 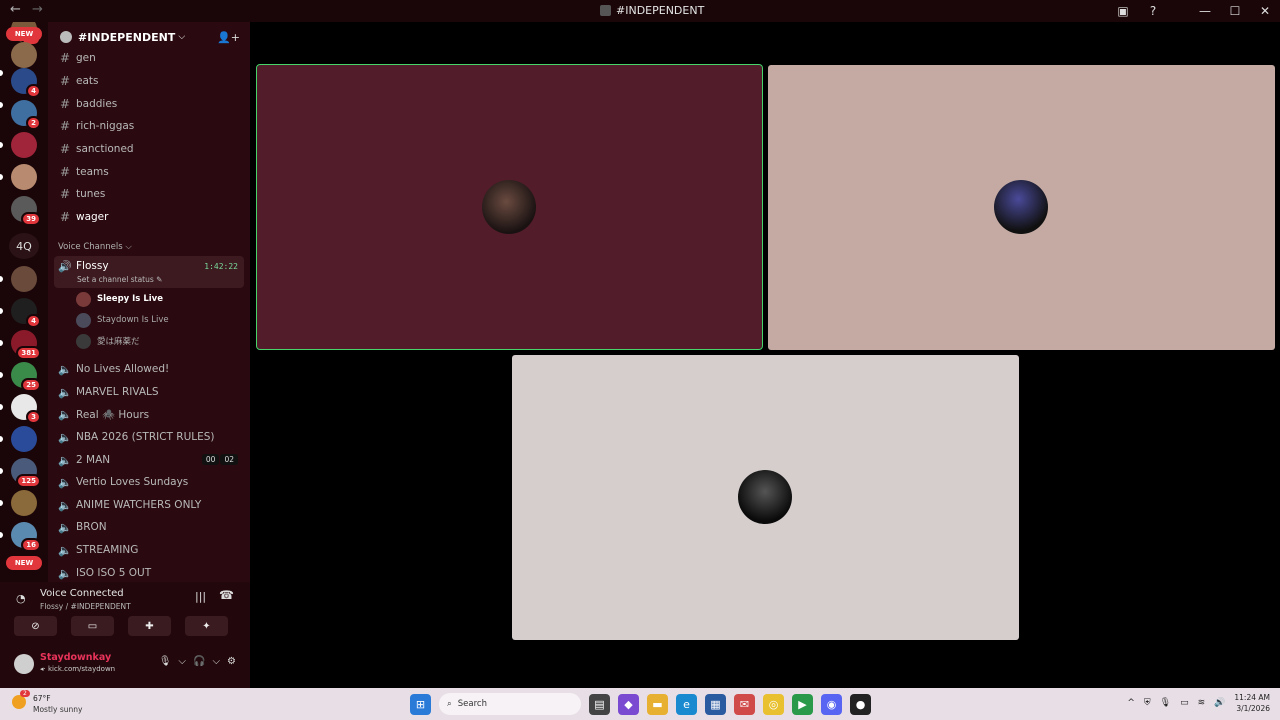 I want to click on app-icon: ●, so click(x=860, y=704).